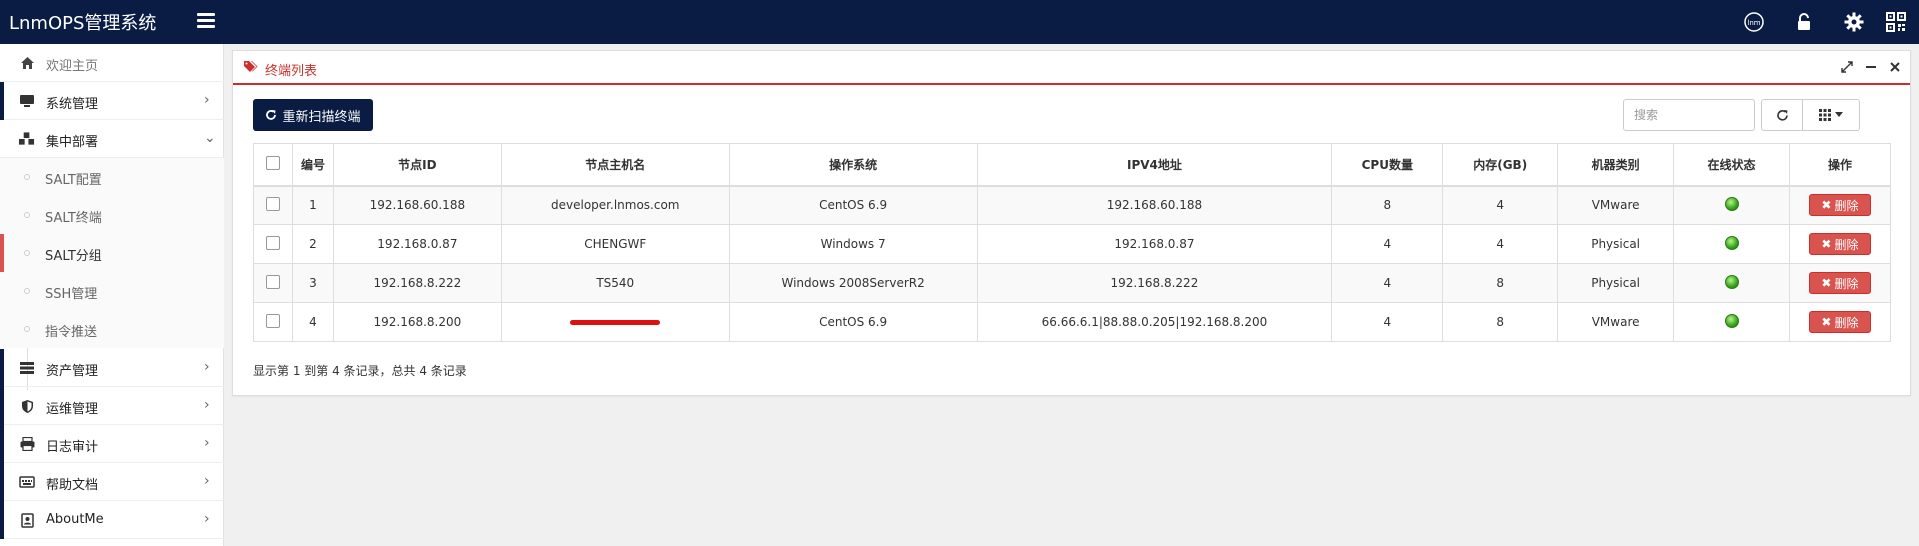 The image size is (1919, 546). I want to click on select-all-cell, so click(273, 165).